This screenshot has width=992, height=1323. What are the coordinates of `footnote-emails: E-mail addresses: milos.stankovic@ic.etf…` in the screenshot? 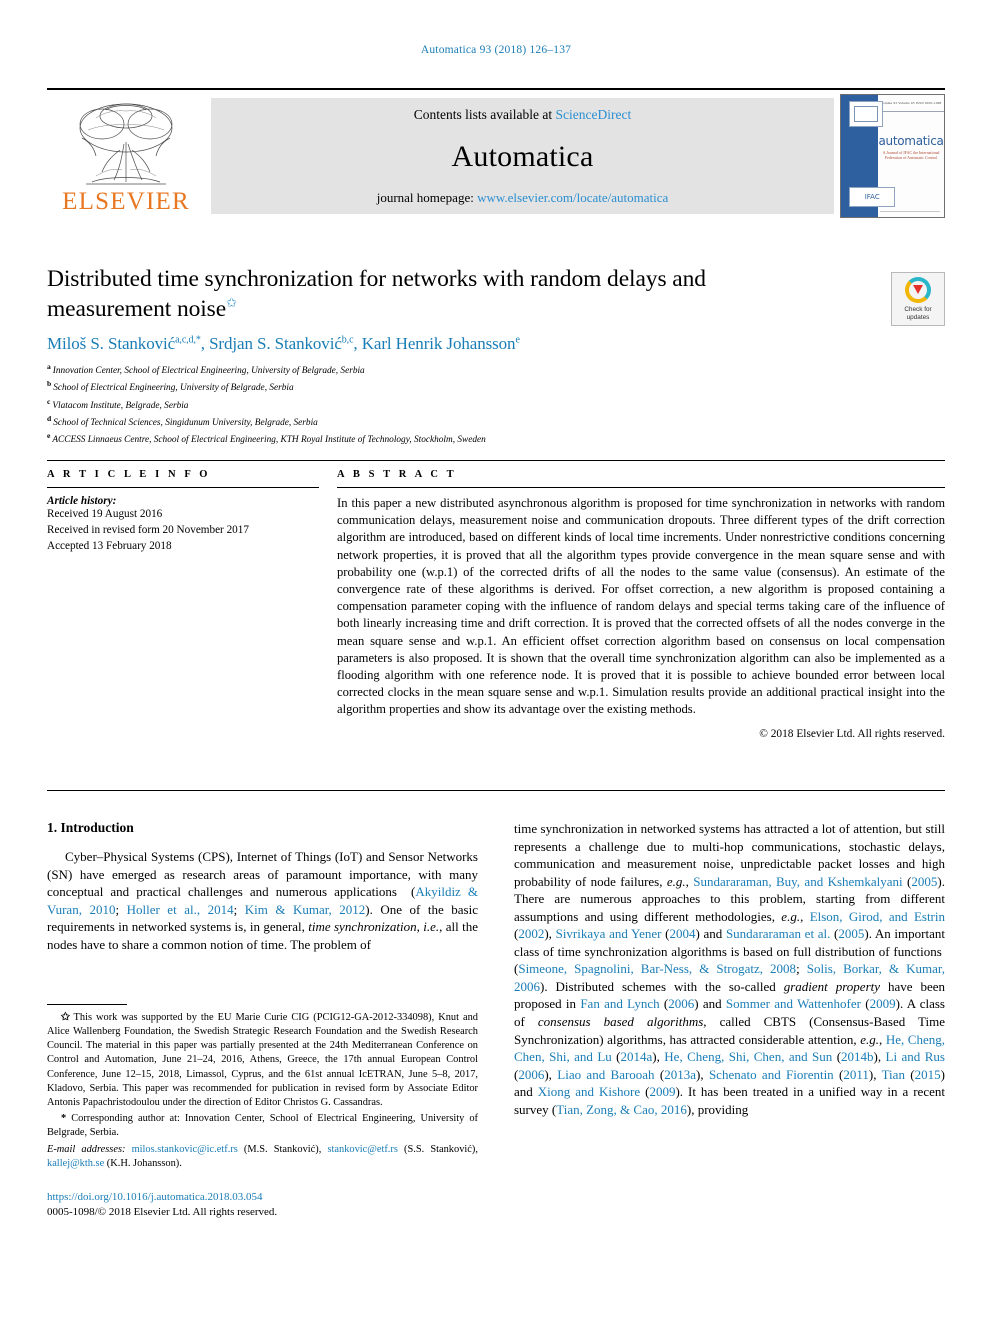 It's located at (262, 1157).